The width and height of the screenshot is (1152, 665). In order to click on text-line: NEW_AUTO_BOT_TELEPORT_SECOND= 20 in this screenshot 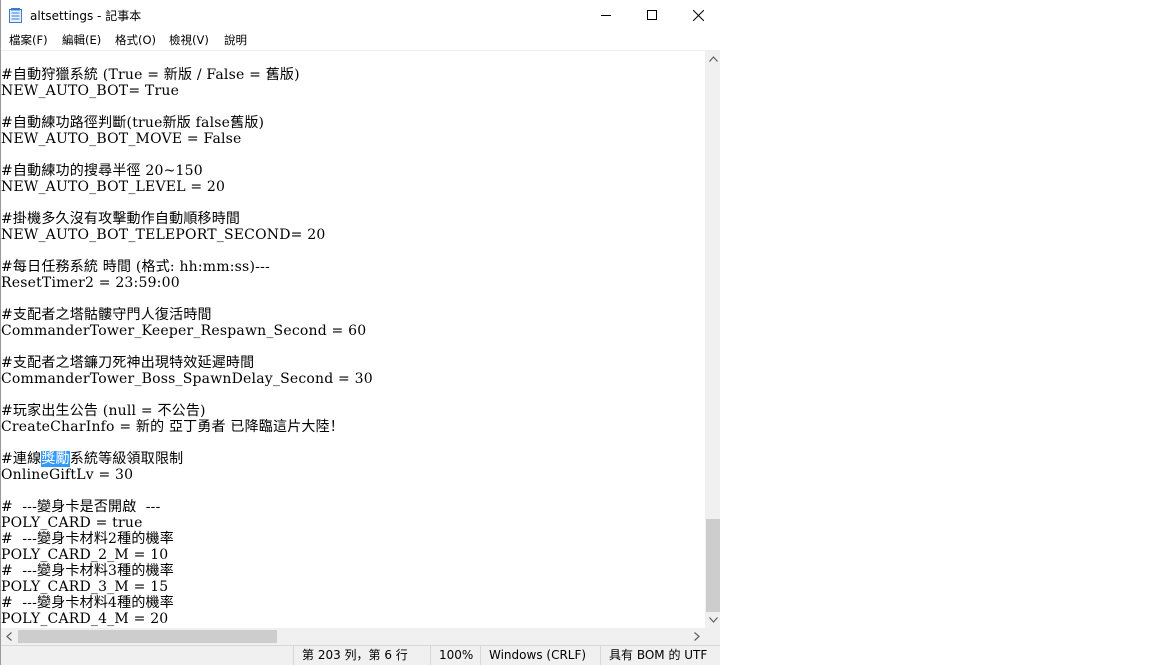, I will do `click(163, 235)`.